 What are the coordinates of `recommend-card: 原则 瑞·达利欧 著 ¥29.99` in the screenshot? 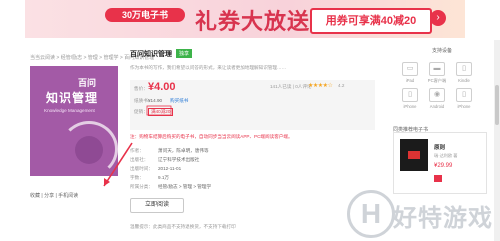 It's located at (440, 163).